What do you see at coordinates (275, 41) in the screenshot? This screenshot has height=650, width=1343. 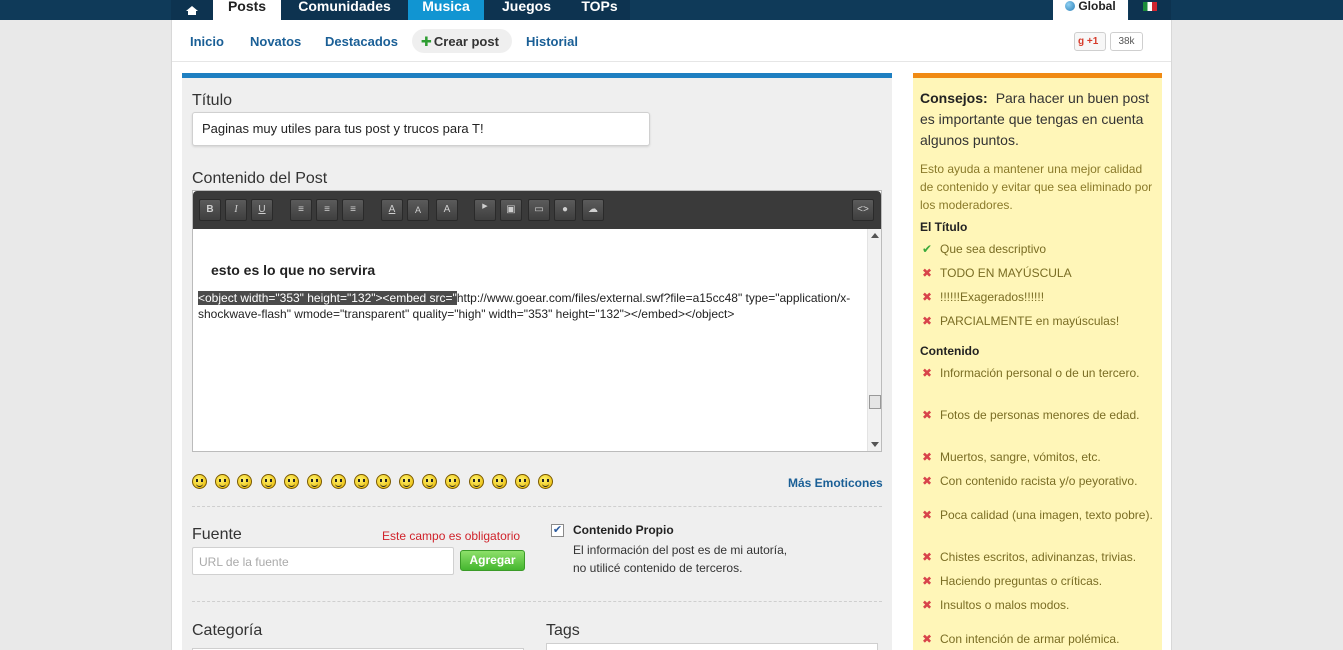 I see `subnav-novatos: Novatos` at bounding box center [275, 41].